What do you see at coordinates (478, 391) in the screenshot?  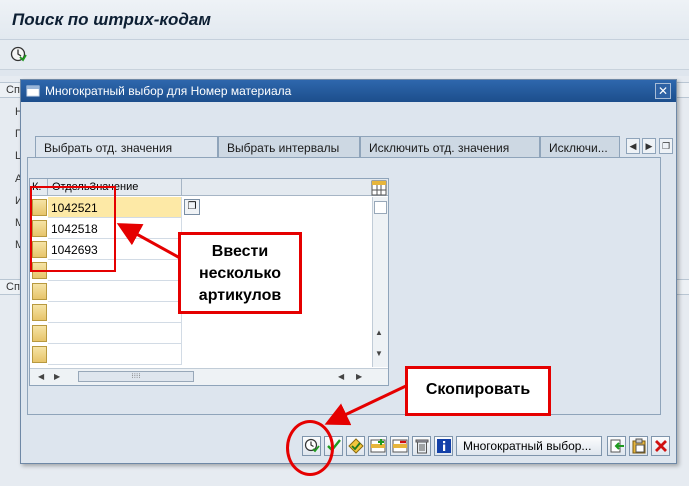 I see `callout-copy: Скопировать` at bounding box center [478, 391].